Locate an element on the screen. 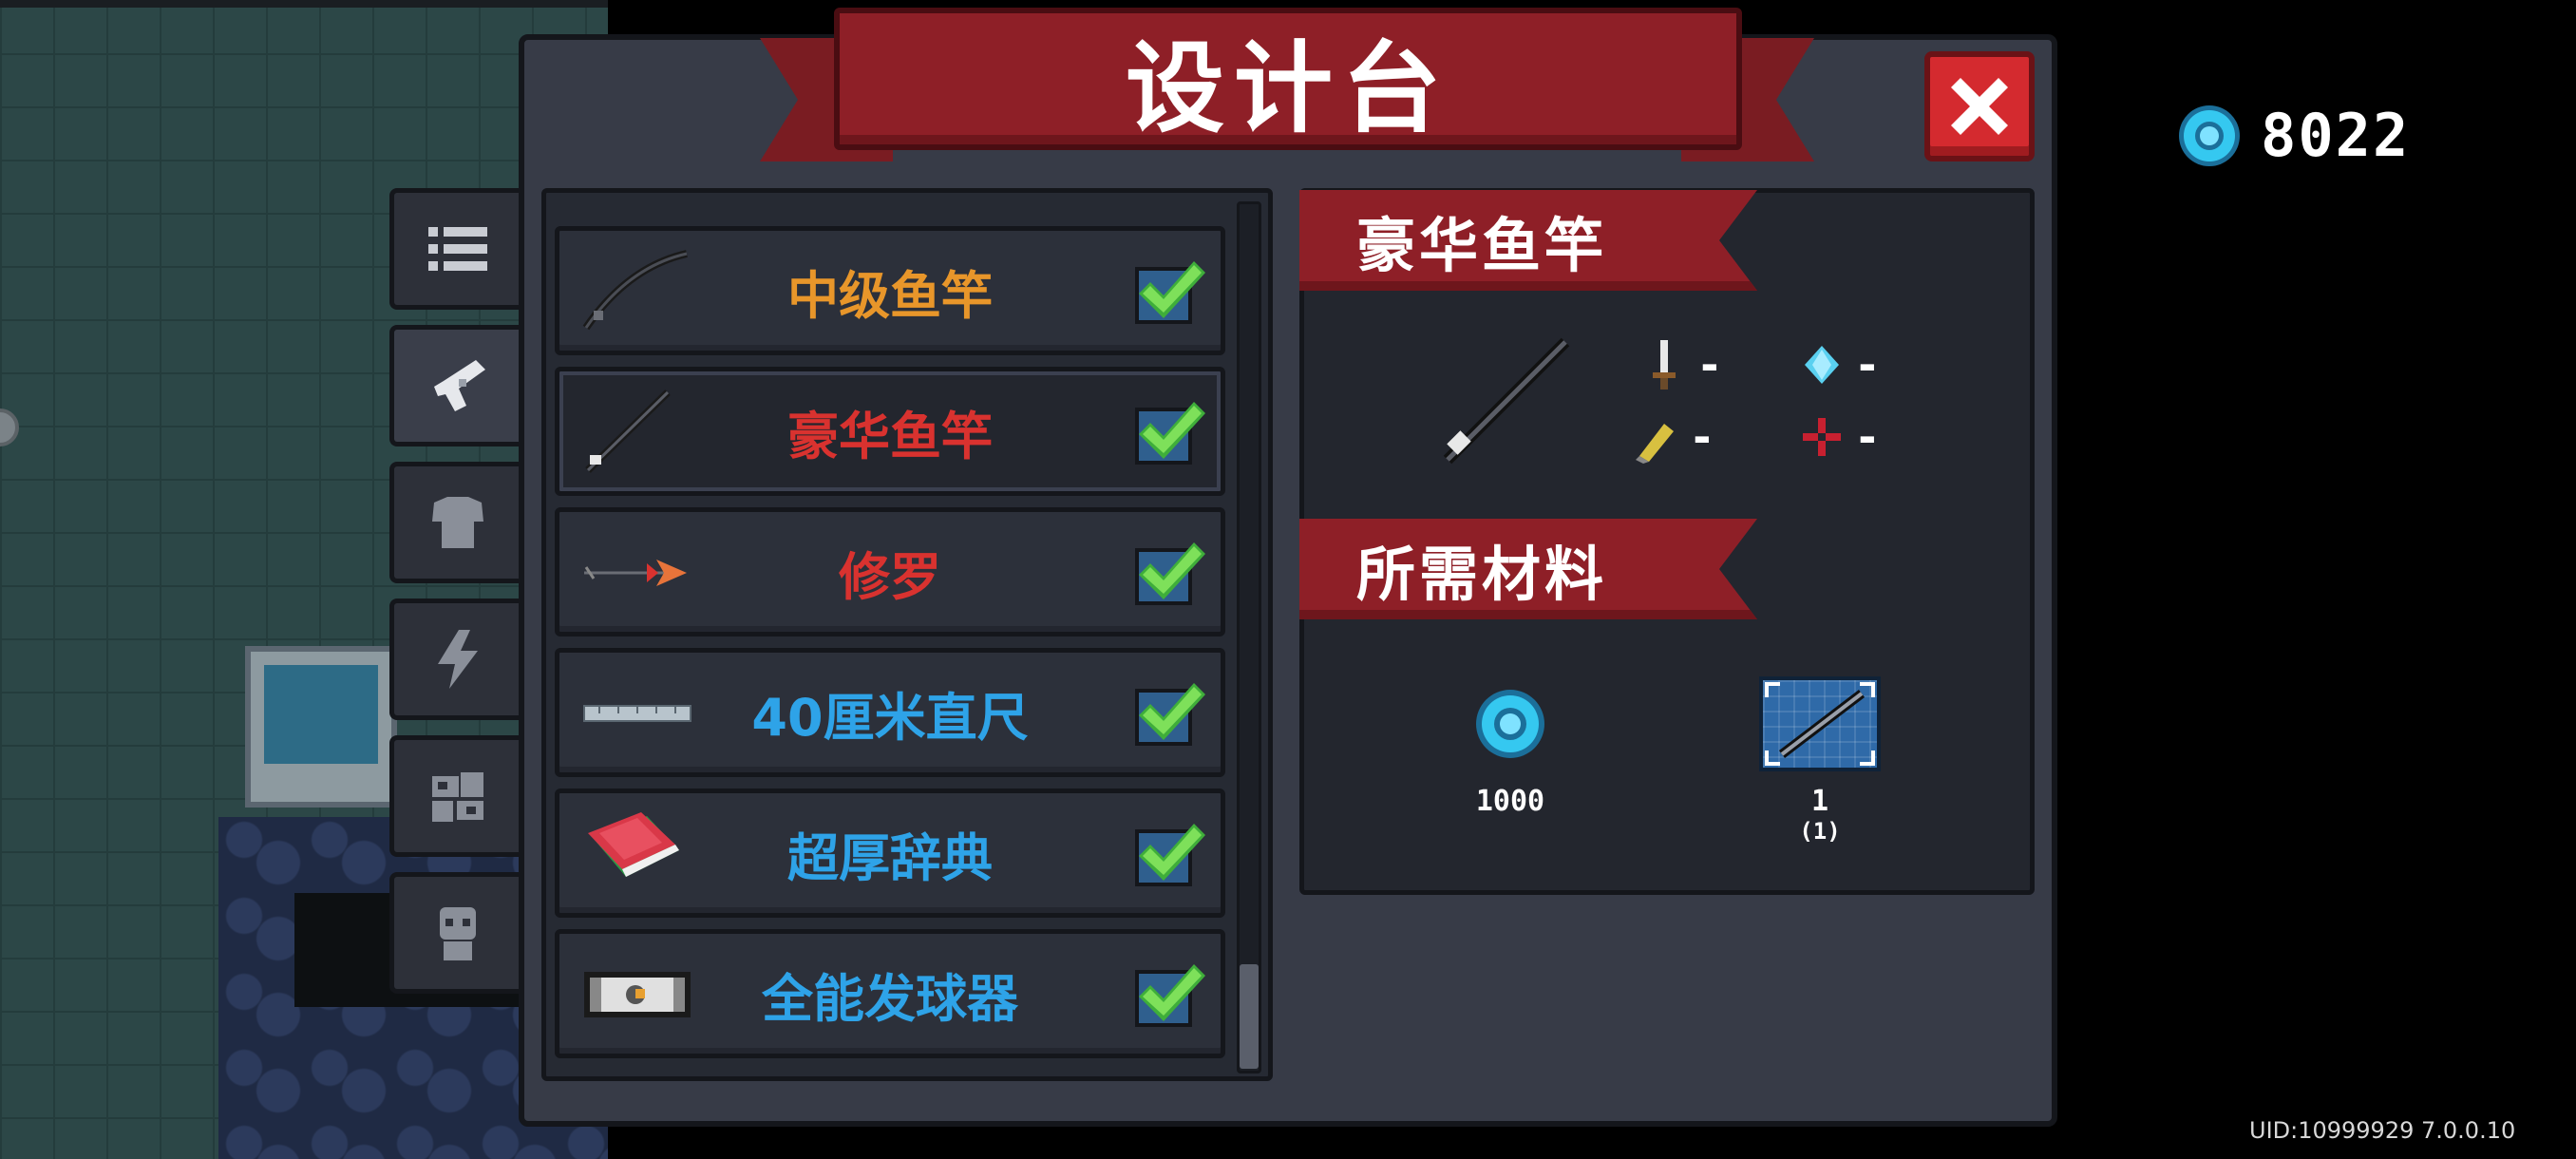  tab-parts is located at coordinates (455, 796).